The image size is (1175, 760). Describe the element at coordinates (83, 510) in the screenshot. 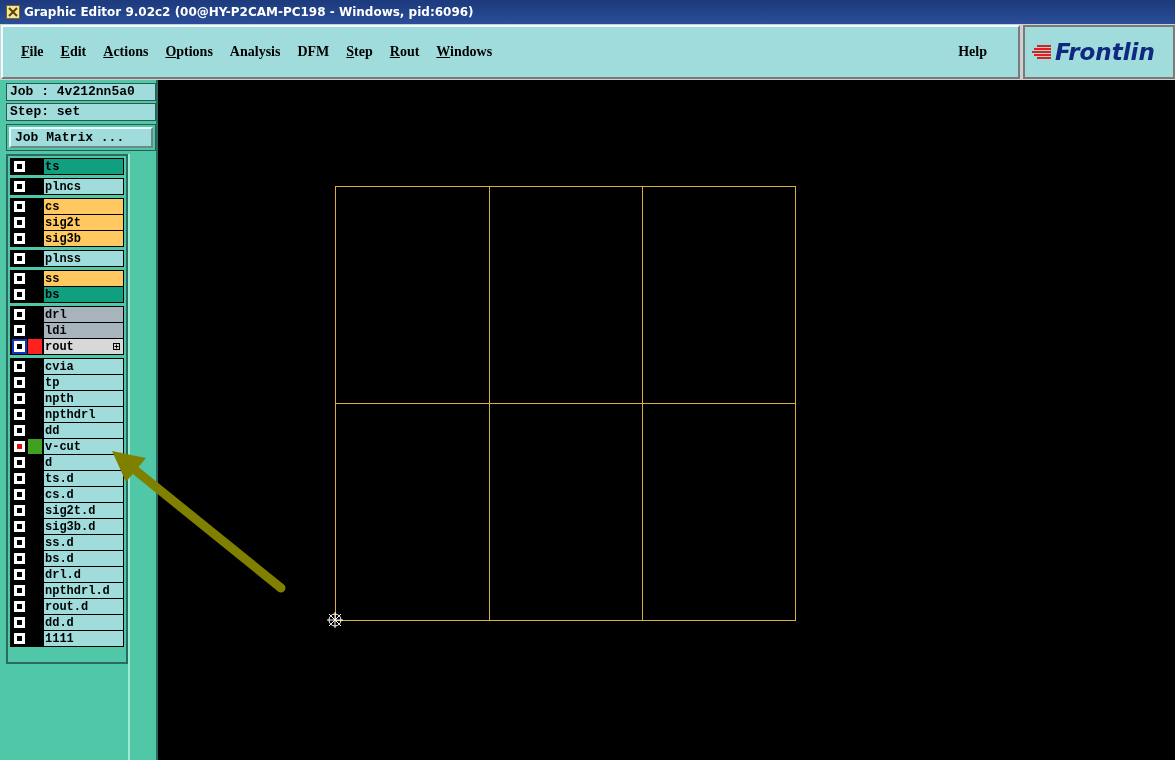

I see `layer-name: sig2t.d` at that location.